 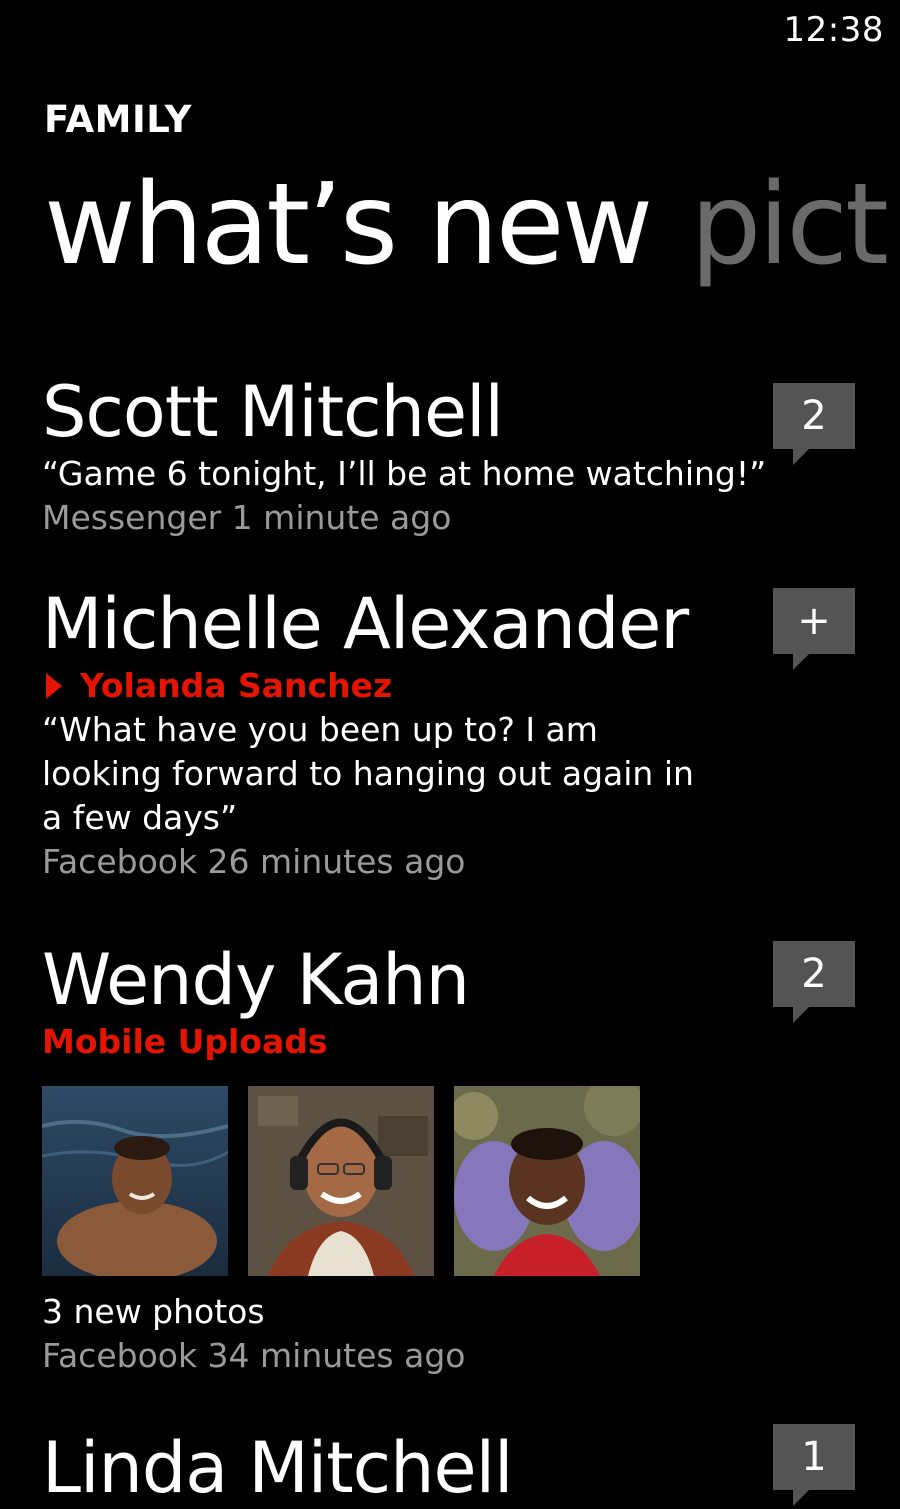 I want to click on photo-strip, so click(x=457, y=1181).